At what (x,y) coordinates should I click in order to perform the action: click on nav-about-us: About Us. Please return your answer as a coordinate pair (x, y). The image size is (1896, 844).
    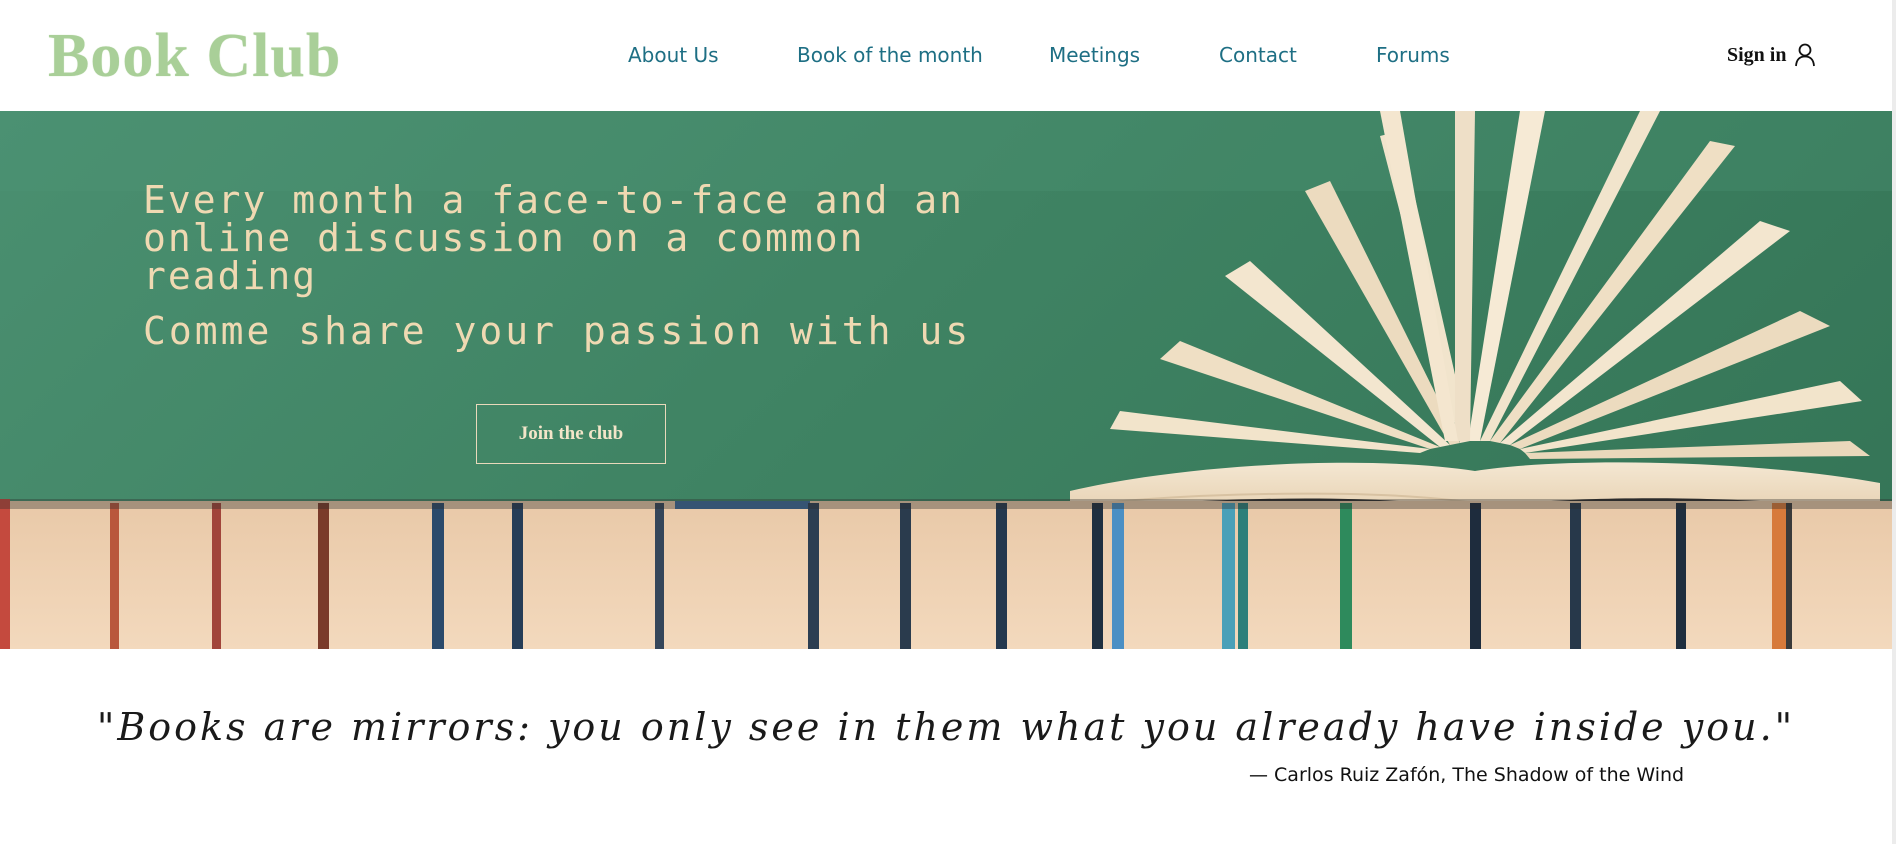
    Looking at the image, I should click on (673, 55).